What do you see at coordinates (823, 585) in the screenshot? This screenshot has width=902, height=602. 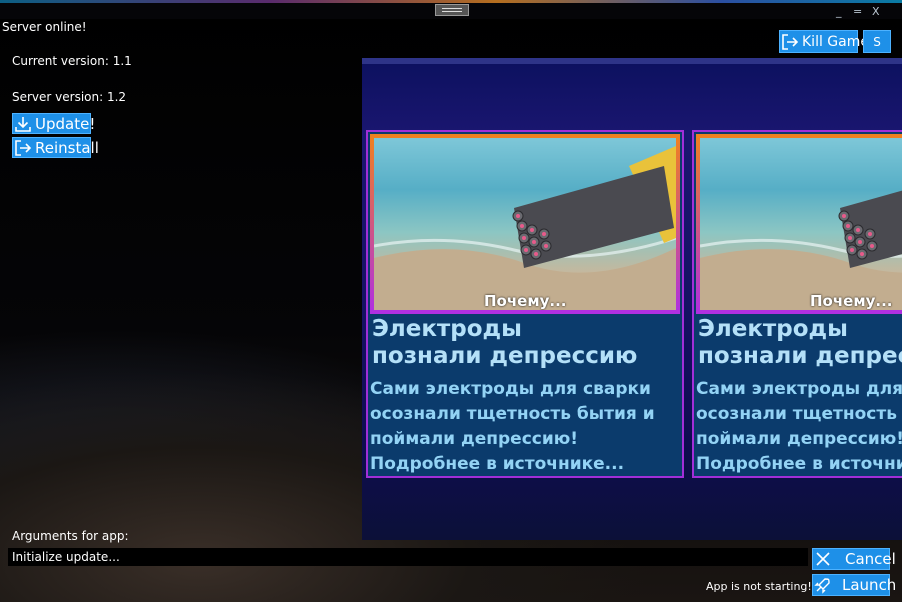 I see `rocket-icon` at bounding box center [823, 585].